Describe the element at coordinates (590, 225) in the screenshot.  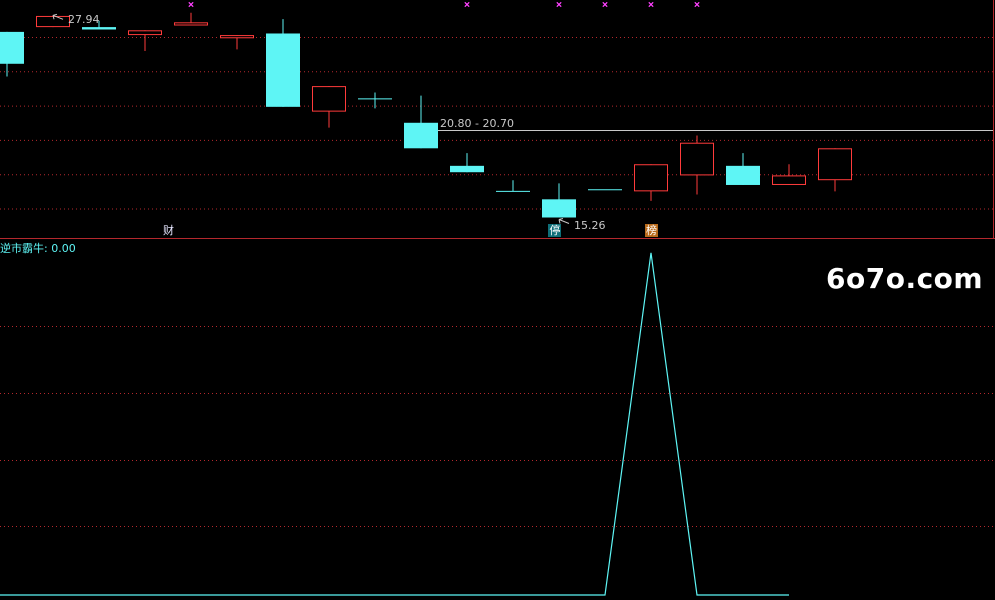
I see `low-price-label: 15.26` at that location.